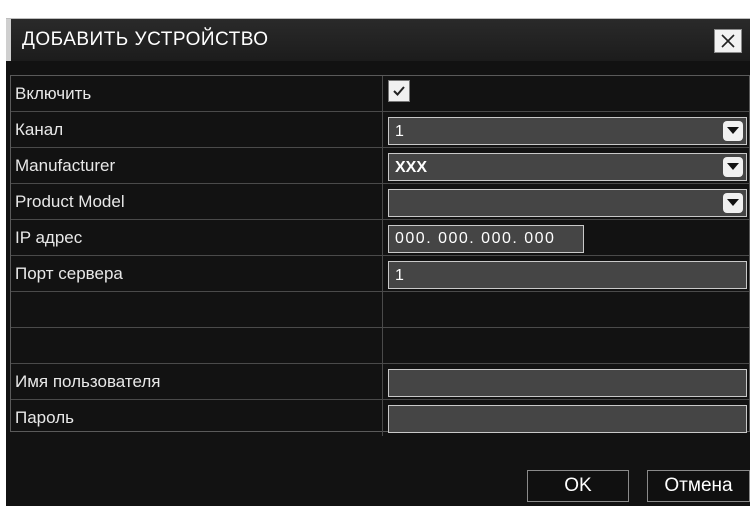  I want to click on channel-label: Канал, so click(39, 129).